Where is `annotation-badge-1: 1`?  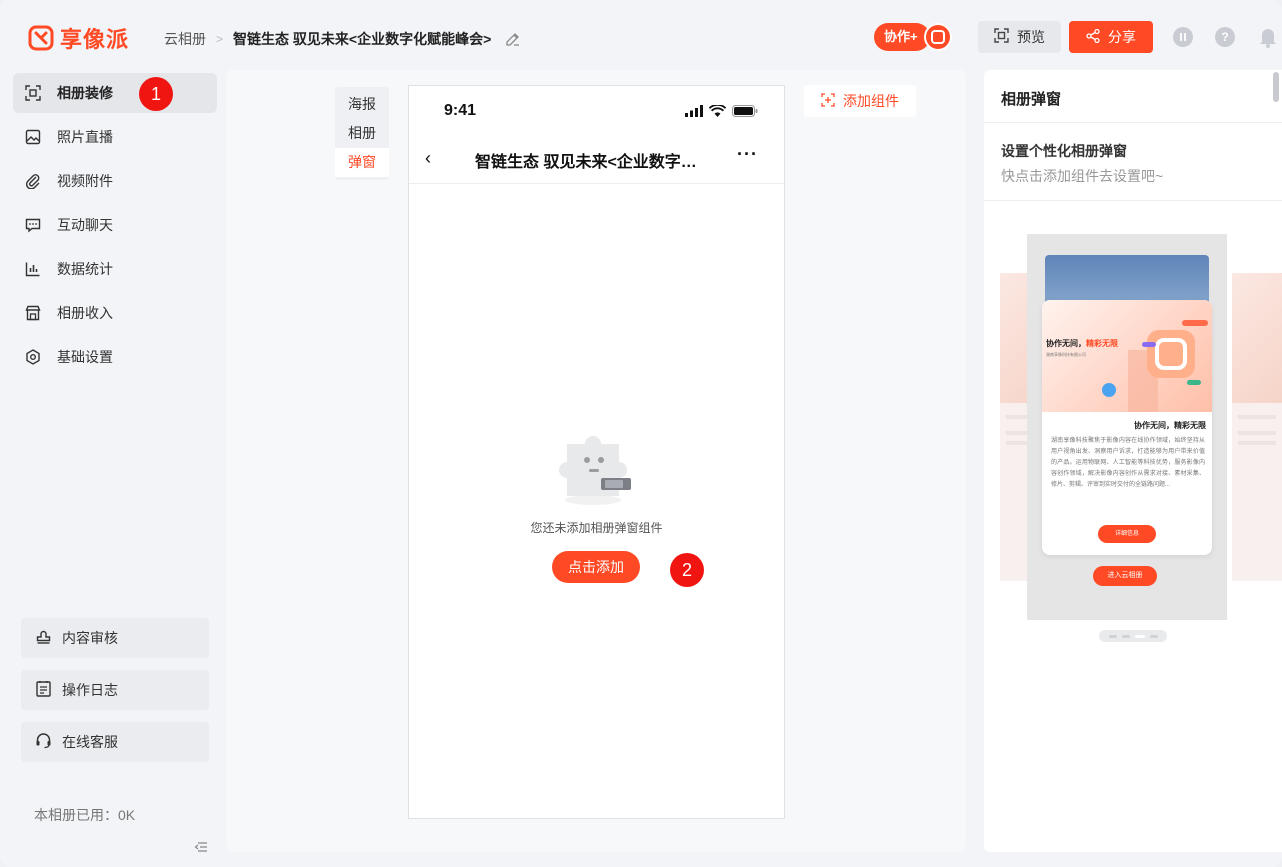 annotation-badge-1: 1 is located at coordinates (156, 94).